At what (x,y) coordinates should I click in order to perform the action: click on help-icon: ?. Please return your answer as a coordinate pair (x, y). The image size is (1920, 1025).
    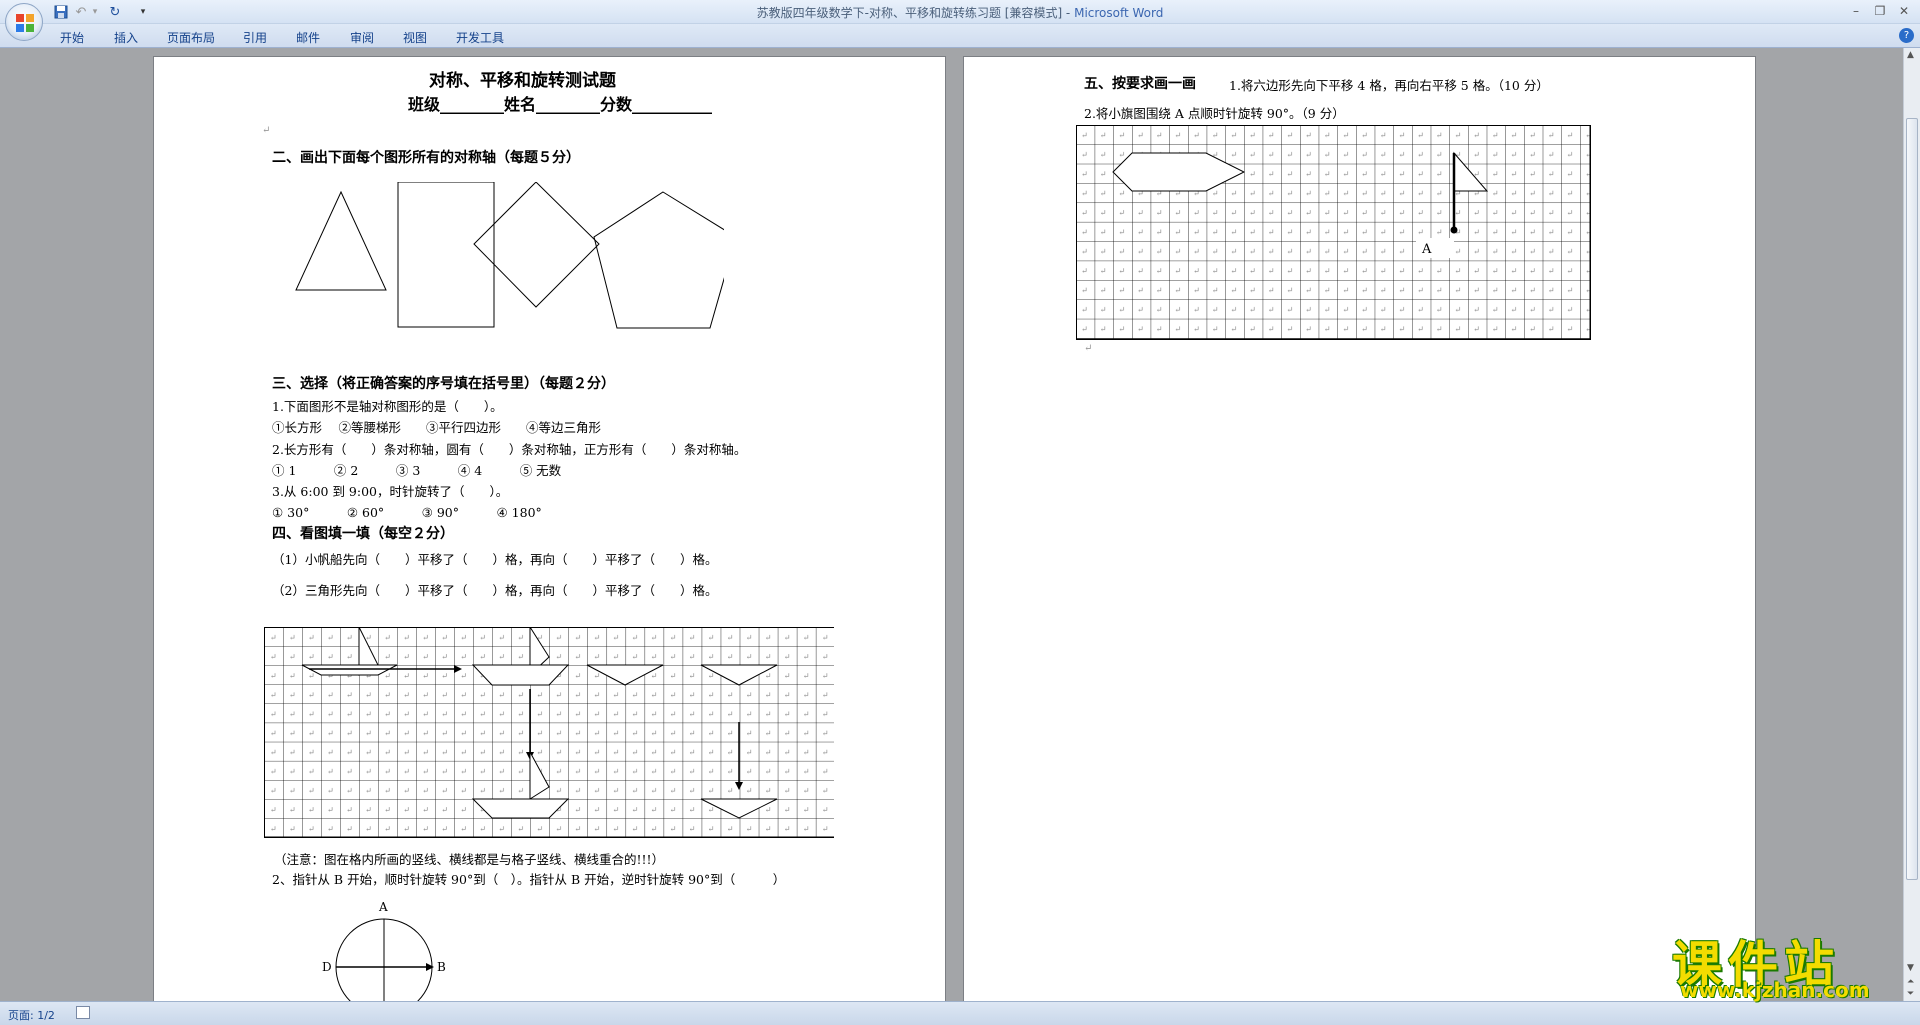
    Looking at the image, I should click on (1906, 35).